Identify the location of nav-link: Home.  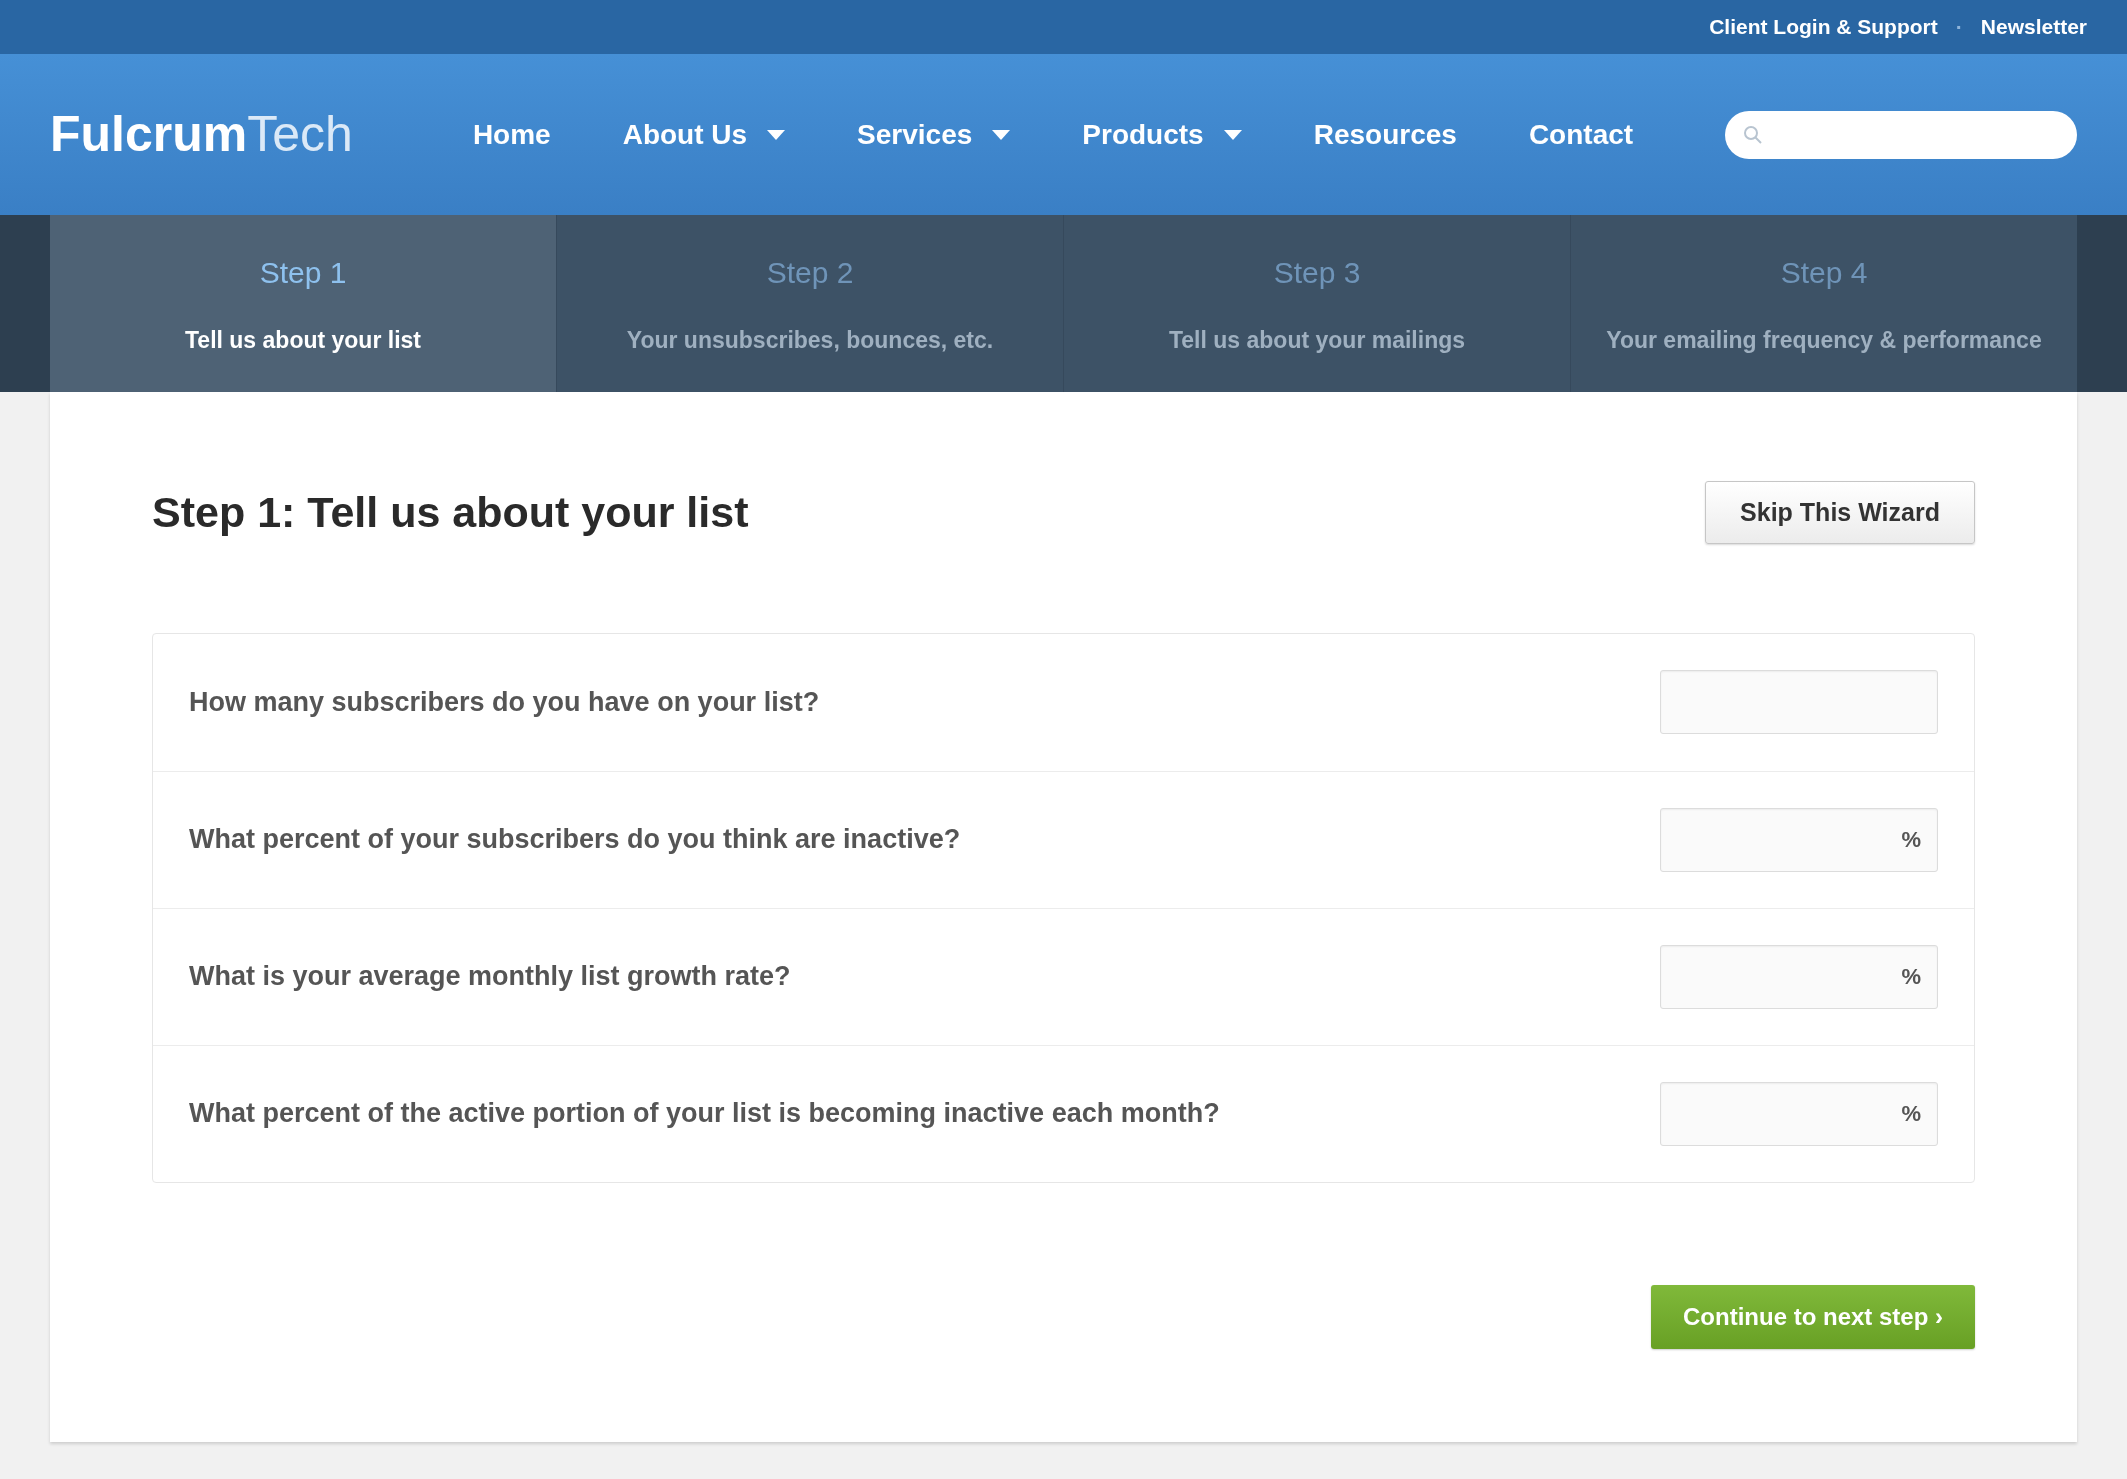
(511, 134).